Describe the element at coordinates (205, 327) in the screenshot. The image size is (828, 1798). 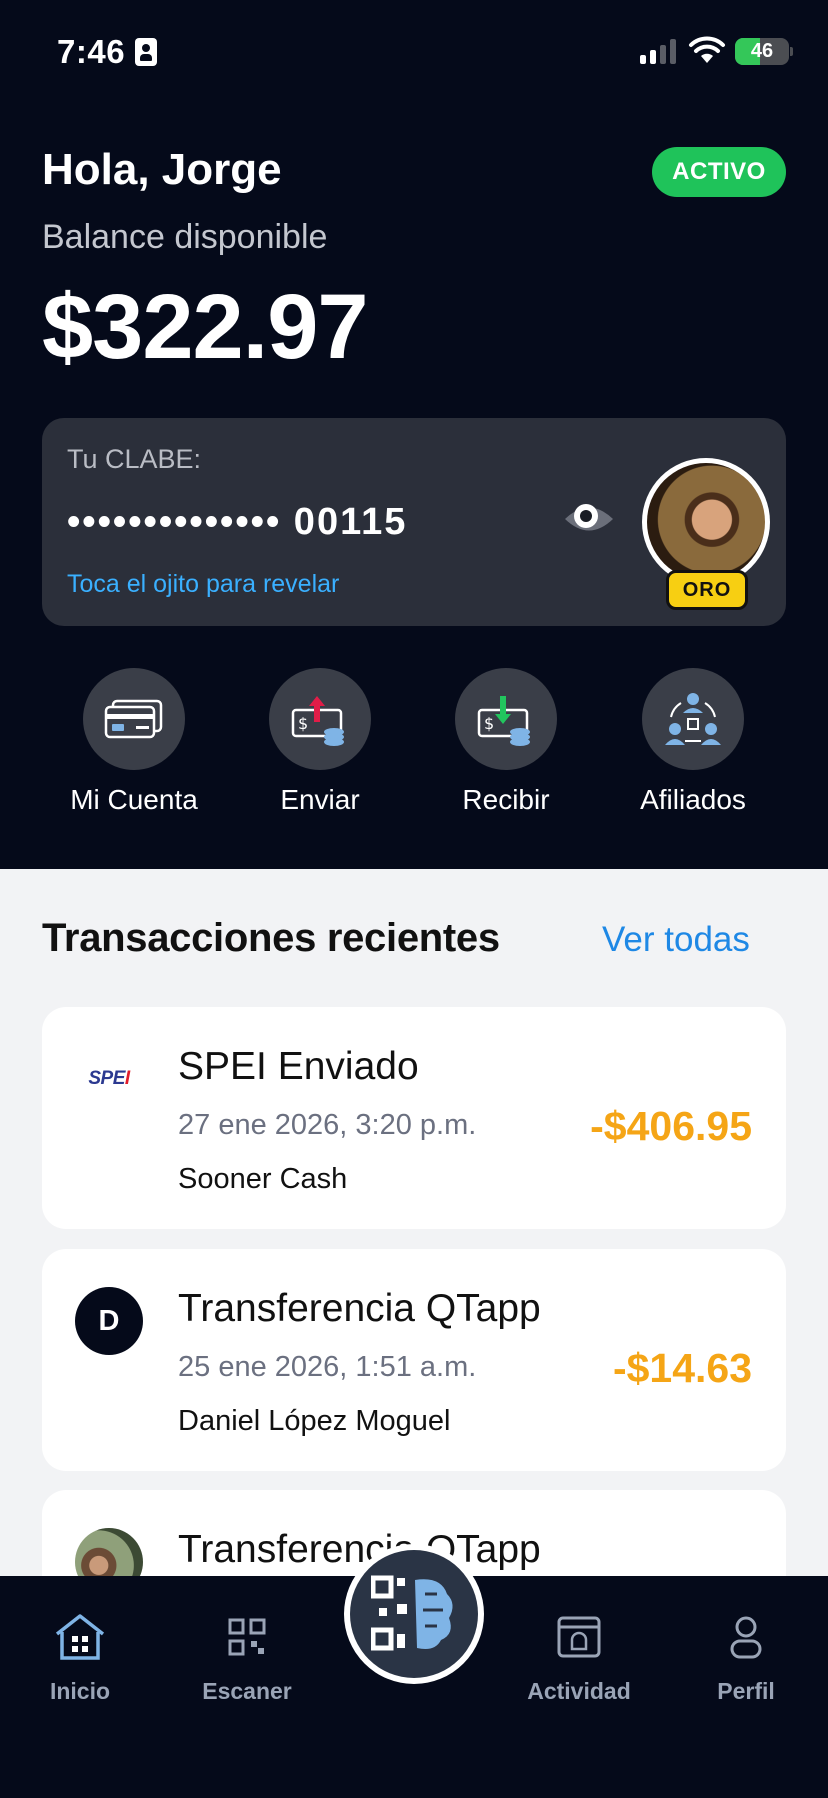
I see `balance-amount: $322.97` at that location.